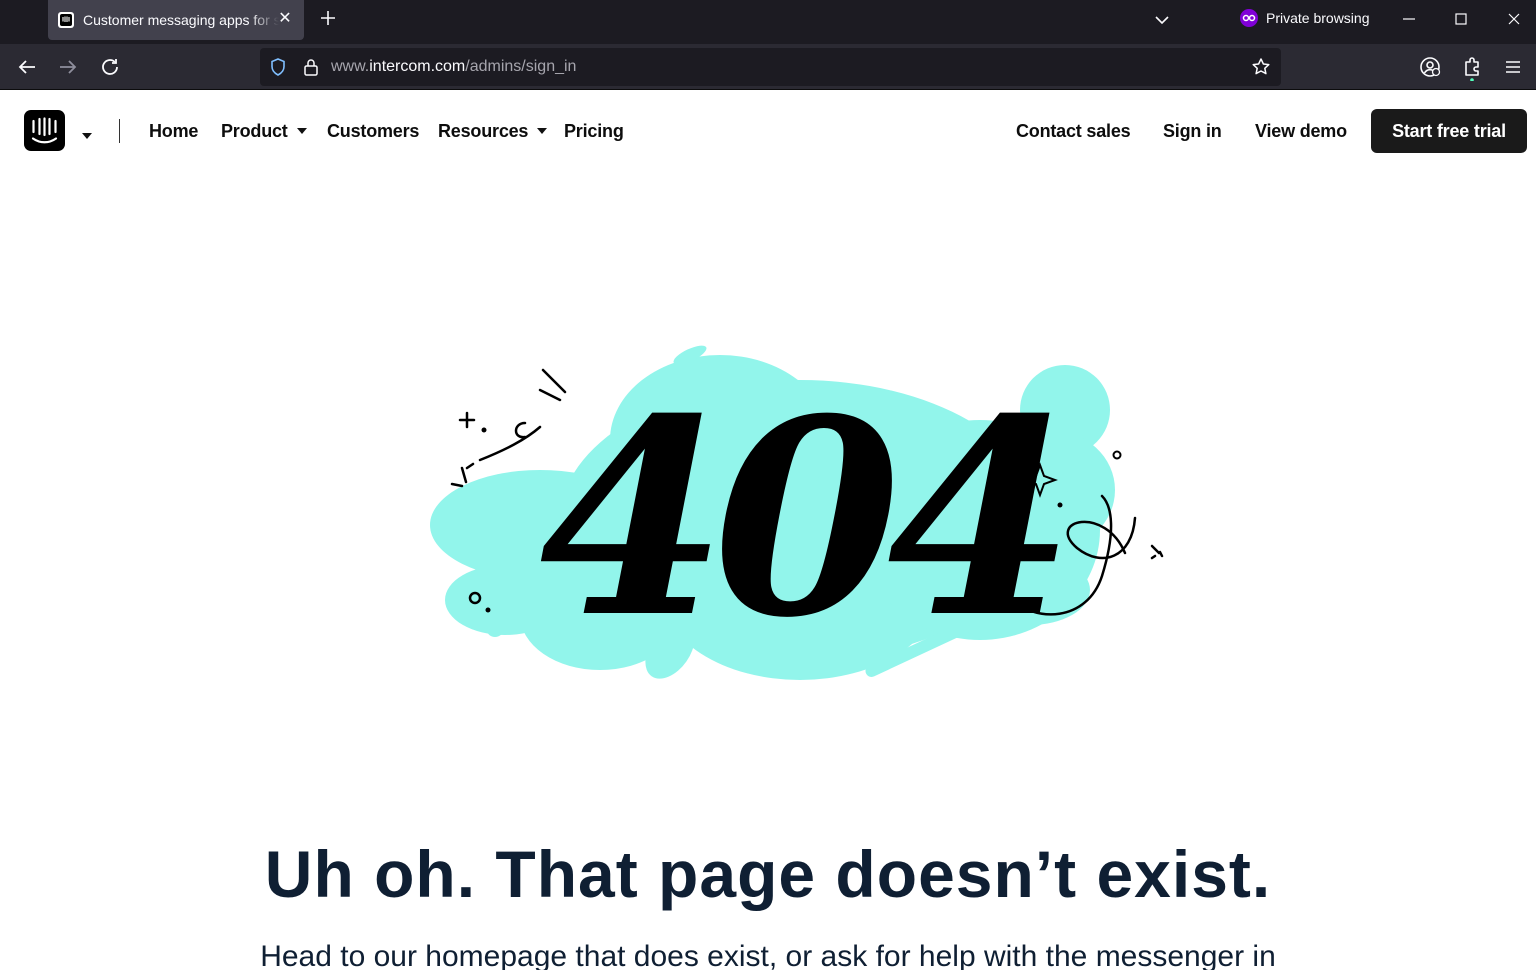 The width and height of the screenshot is (1536, 970). Describe the element at coordinates (1430, 67) in the screenshot. I see `account-icon` at that location.